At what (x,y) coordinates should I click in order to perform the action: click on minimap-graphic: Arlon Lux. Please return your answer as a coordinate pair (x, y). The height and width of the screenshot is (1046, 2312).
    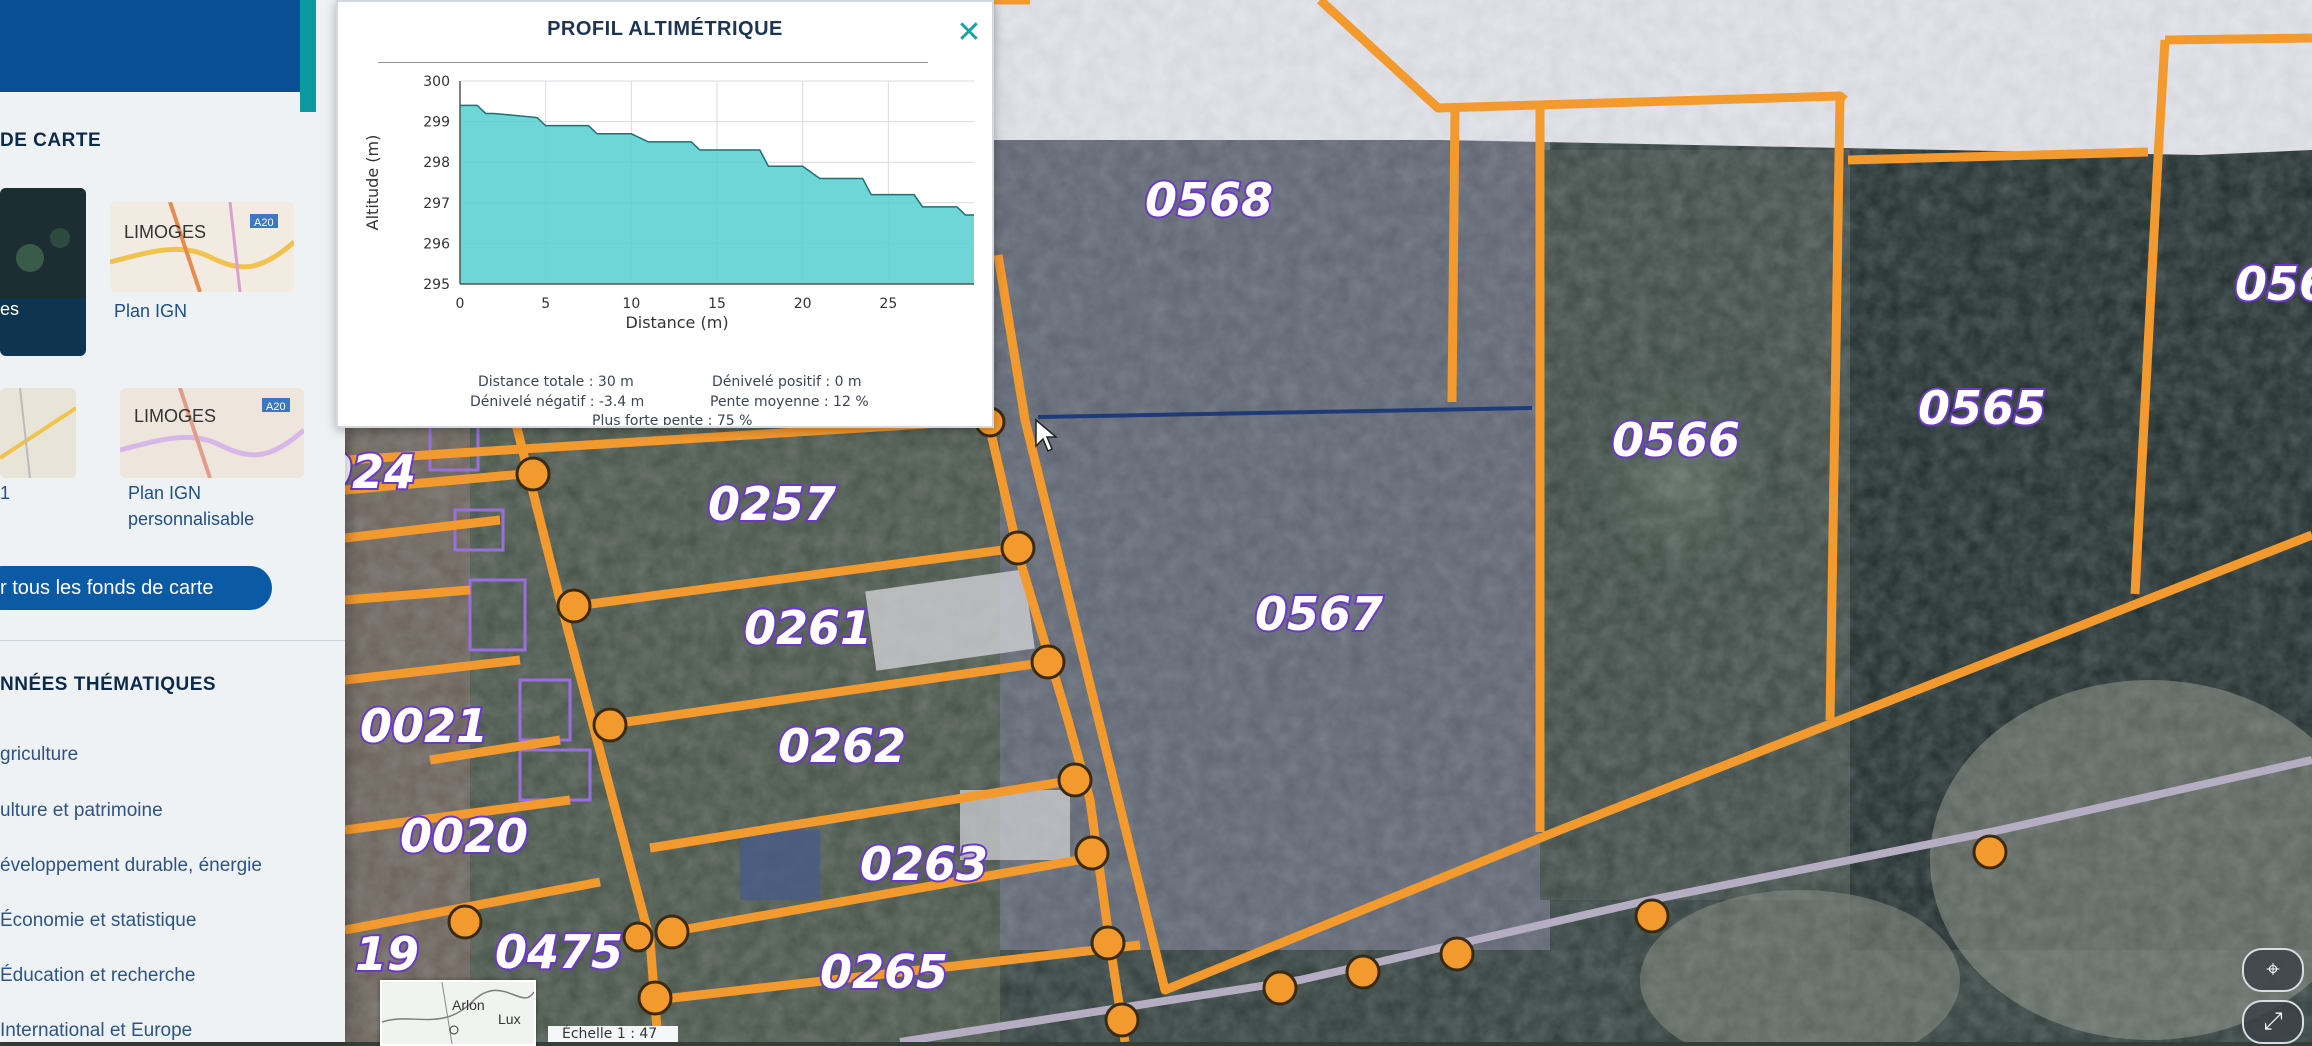
    Looking at the image, I should click on (458, 1013).